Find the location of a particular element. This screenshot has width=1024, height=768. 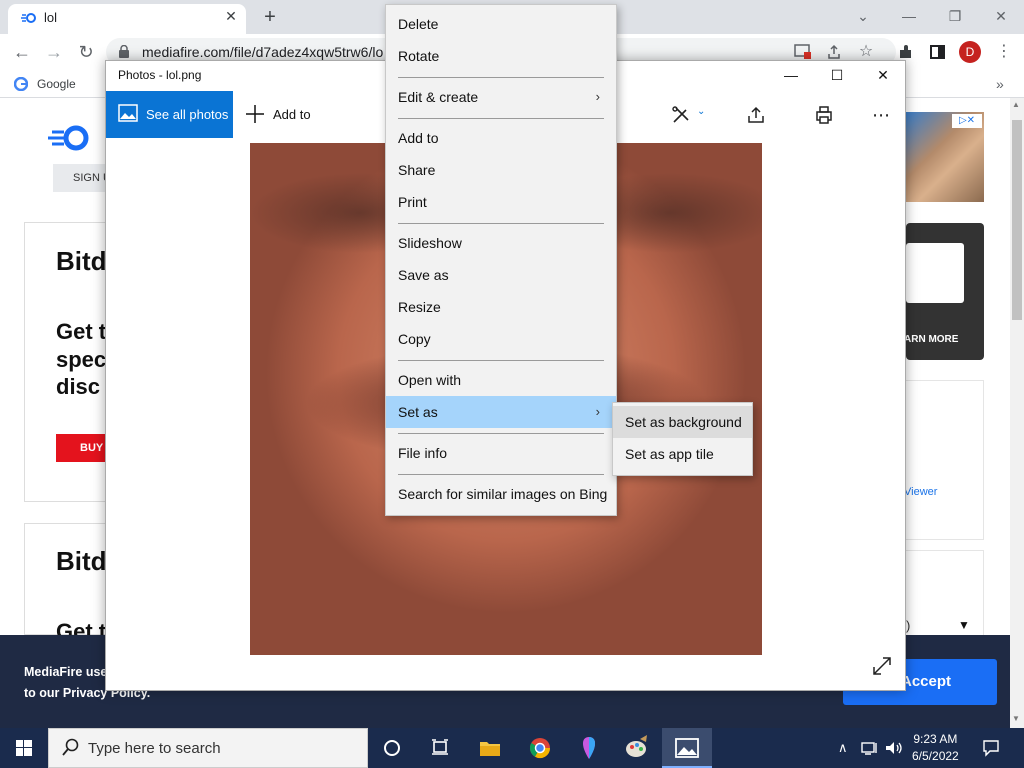

menu-item-label: File info is located at coordinates (423, 453).